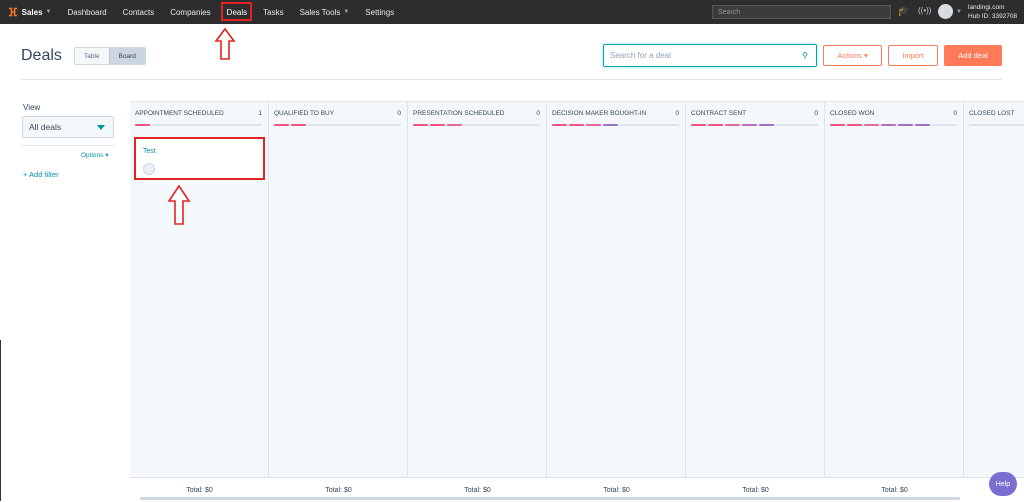 Image resolution: width=1024 pixels, height=502 pixels. I want to click on search-icon: ⚲, so click(805, 55).